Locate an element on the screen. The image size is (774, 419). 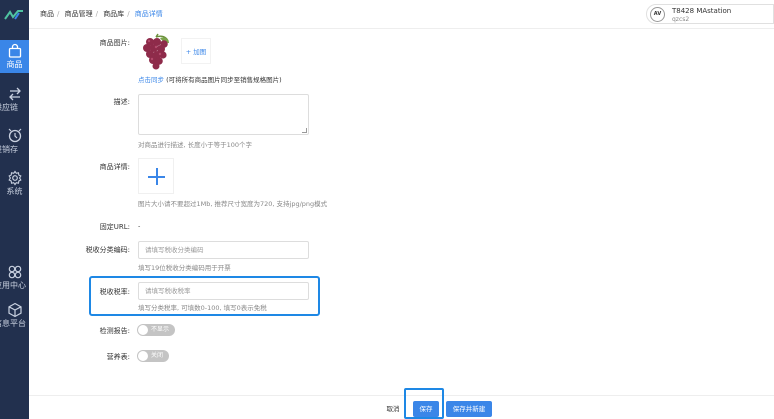
tax-code-input: 请填写税收分类编码 is located at coordinates (223, 250).